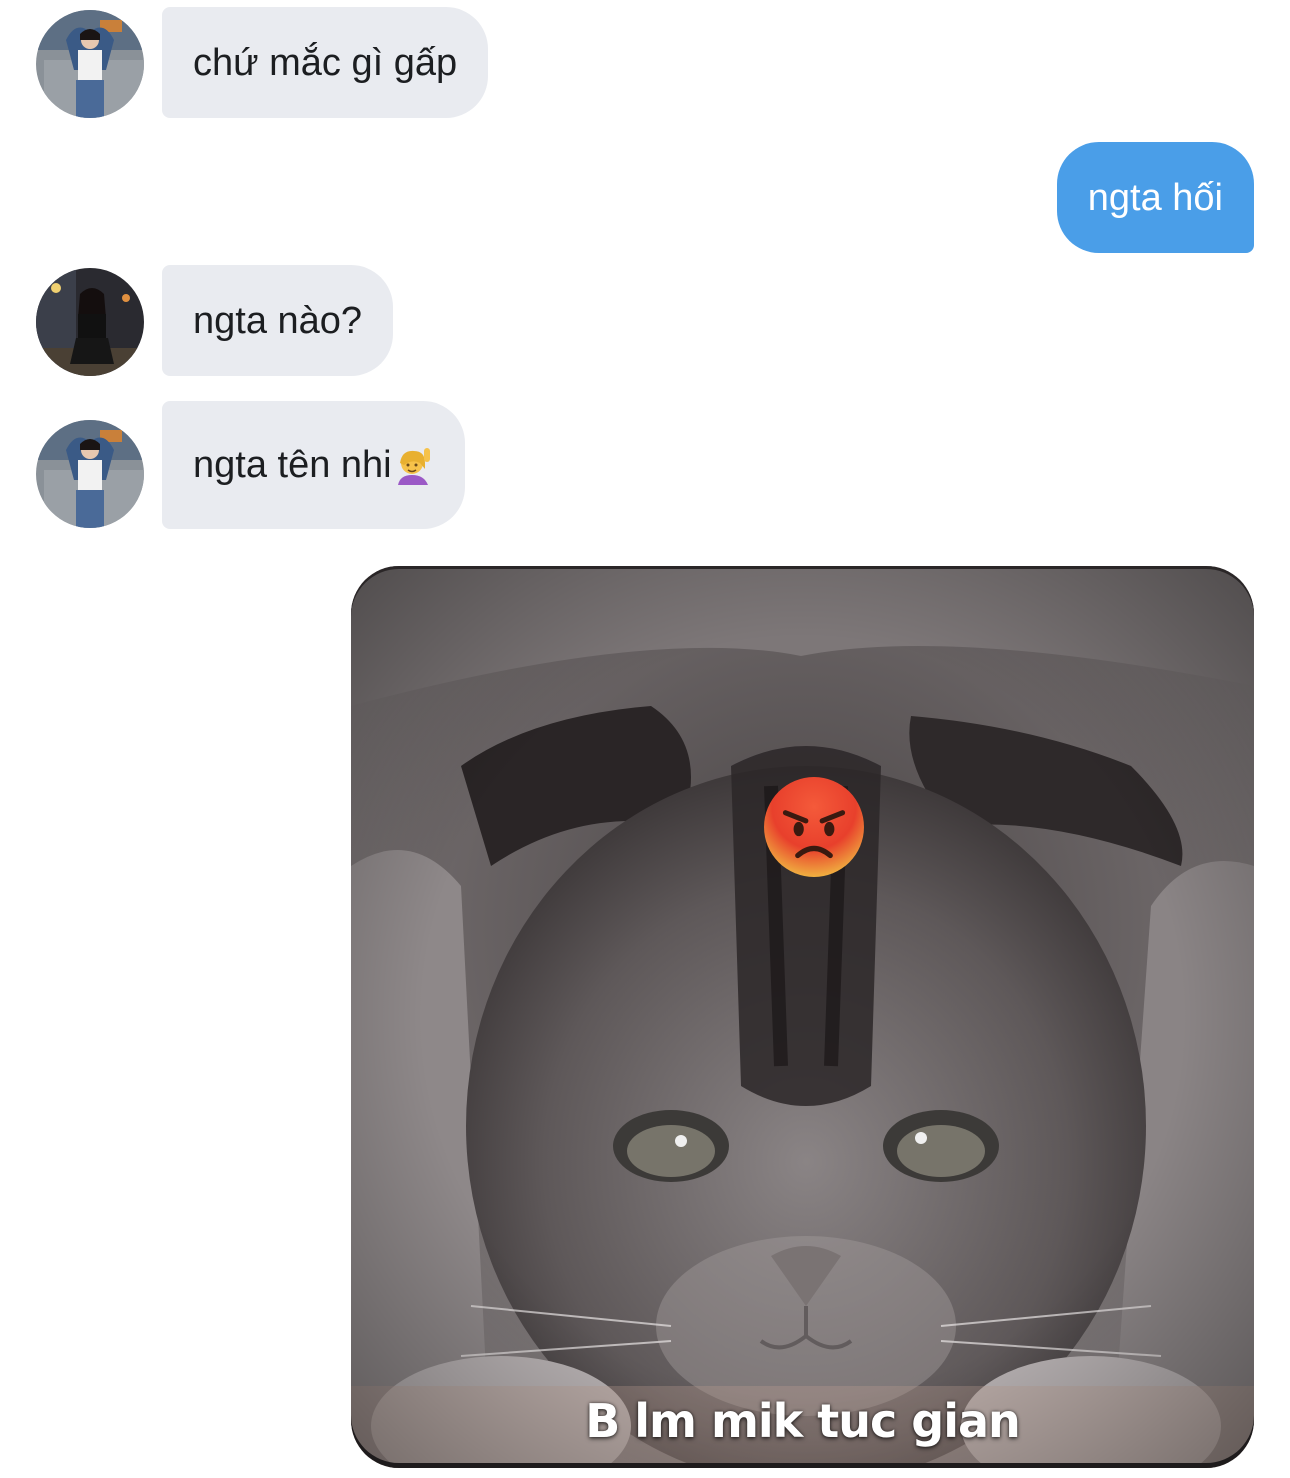 The width and height of the screenshot is (1290, 1478). I want to click on message-text: ngta hối, so click(1155, 197).